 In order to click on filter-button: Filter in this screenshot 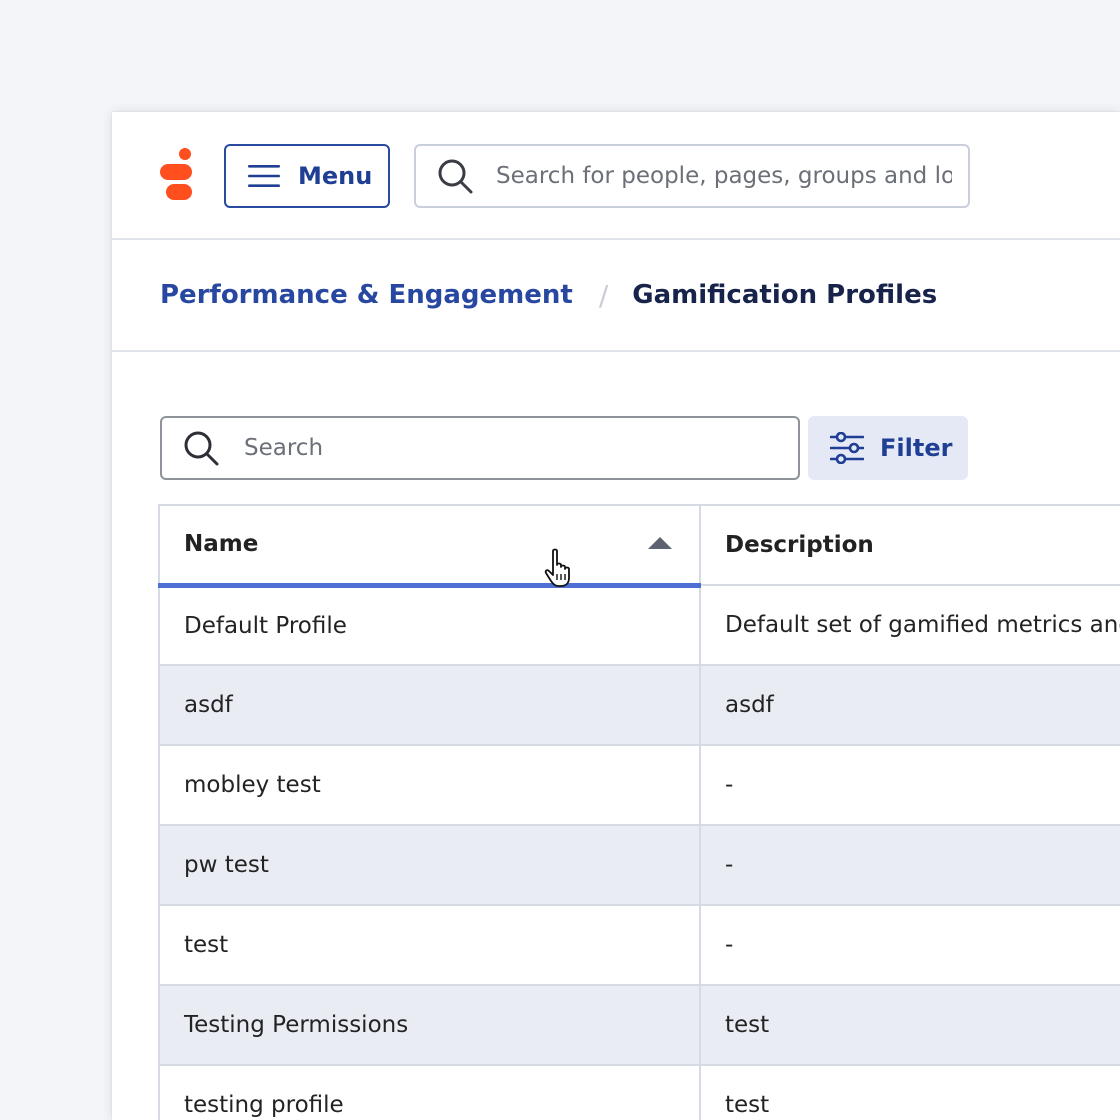, I will do `click(888, 448)`.